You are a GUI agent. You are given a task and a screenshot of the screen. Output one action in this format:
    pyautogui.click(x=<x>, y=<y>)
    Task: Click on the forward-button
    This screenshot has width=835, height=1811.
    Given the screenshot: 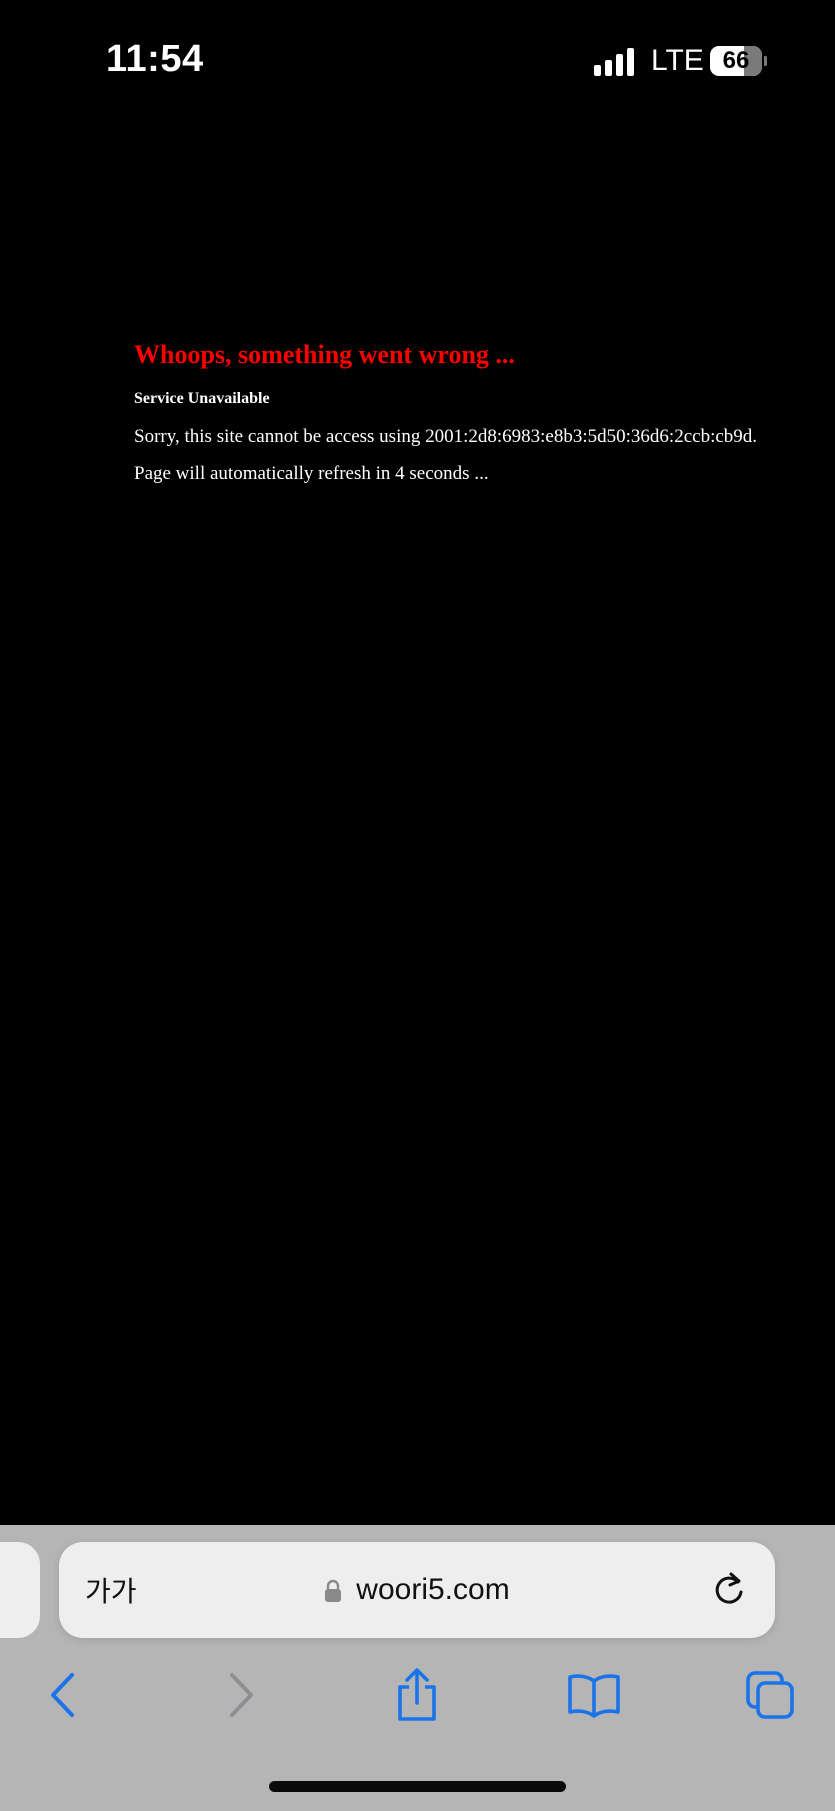 What is the action you would take?
    pyautogui.click(x=242, y=1695)
    